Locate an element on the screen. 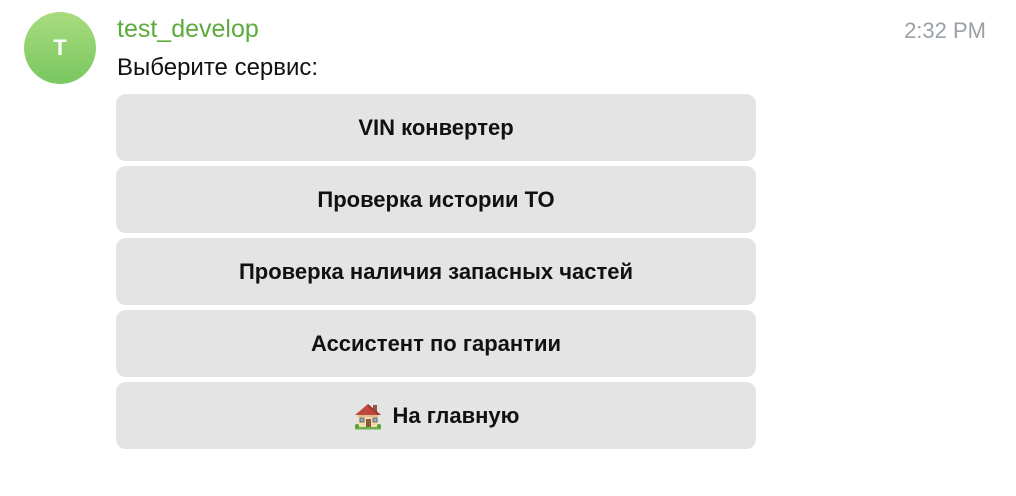  warranty-assistant-button: Ассистент по гарантии is located at coordinates (436, 343).